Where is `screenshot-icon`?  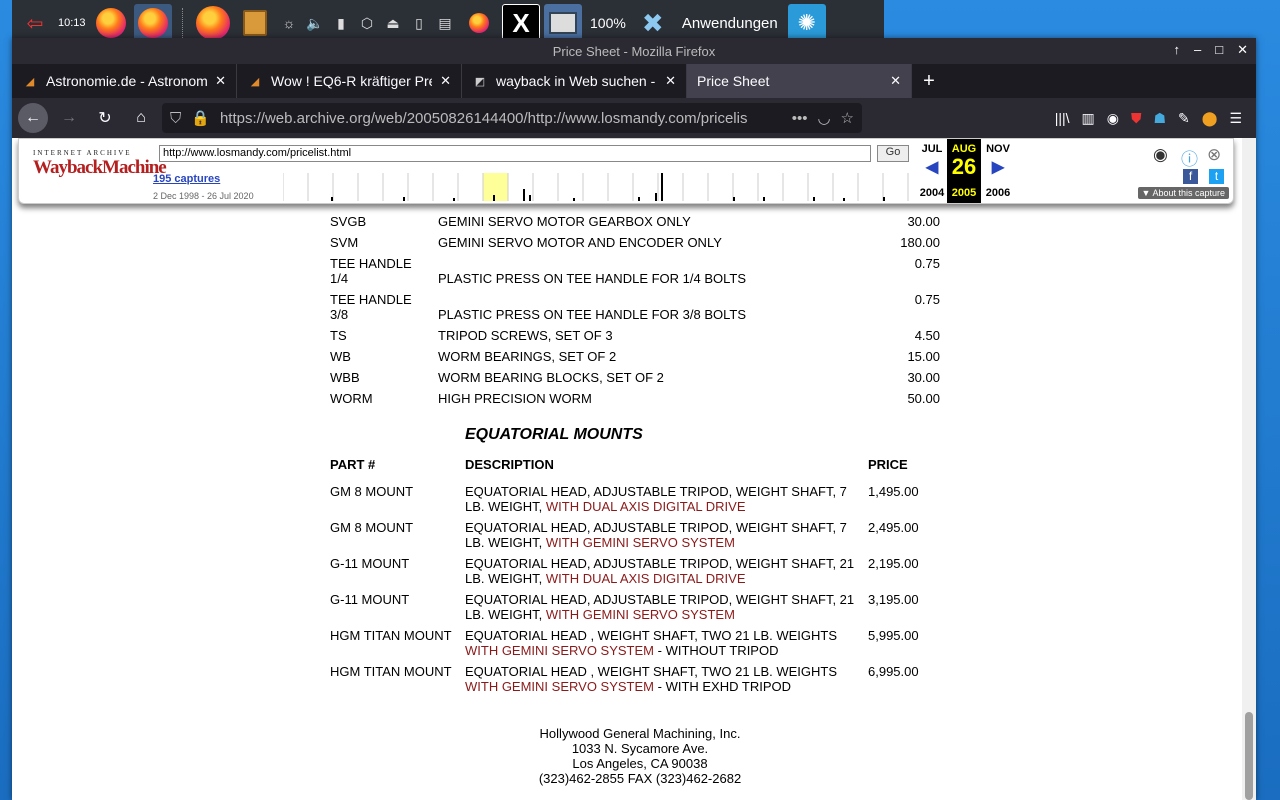 screenshot-icon is located at coordinates (563, 23).